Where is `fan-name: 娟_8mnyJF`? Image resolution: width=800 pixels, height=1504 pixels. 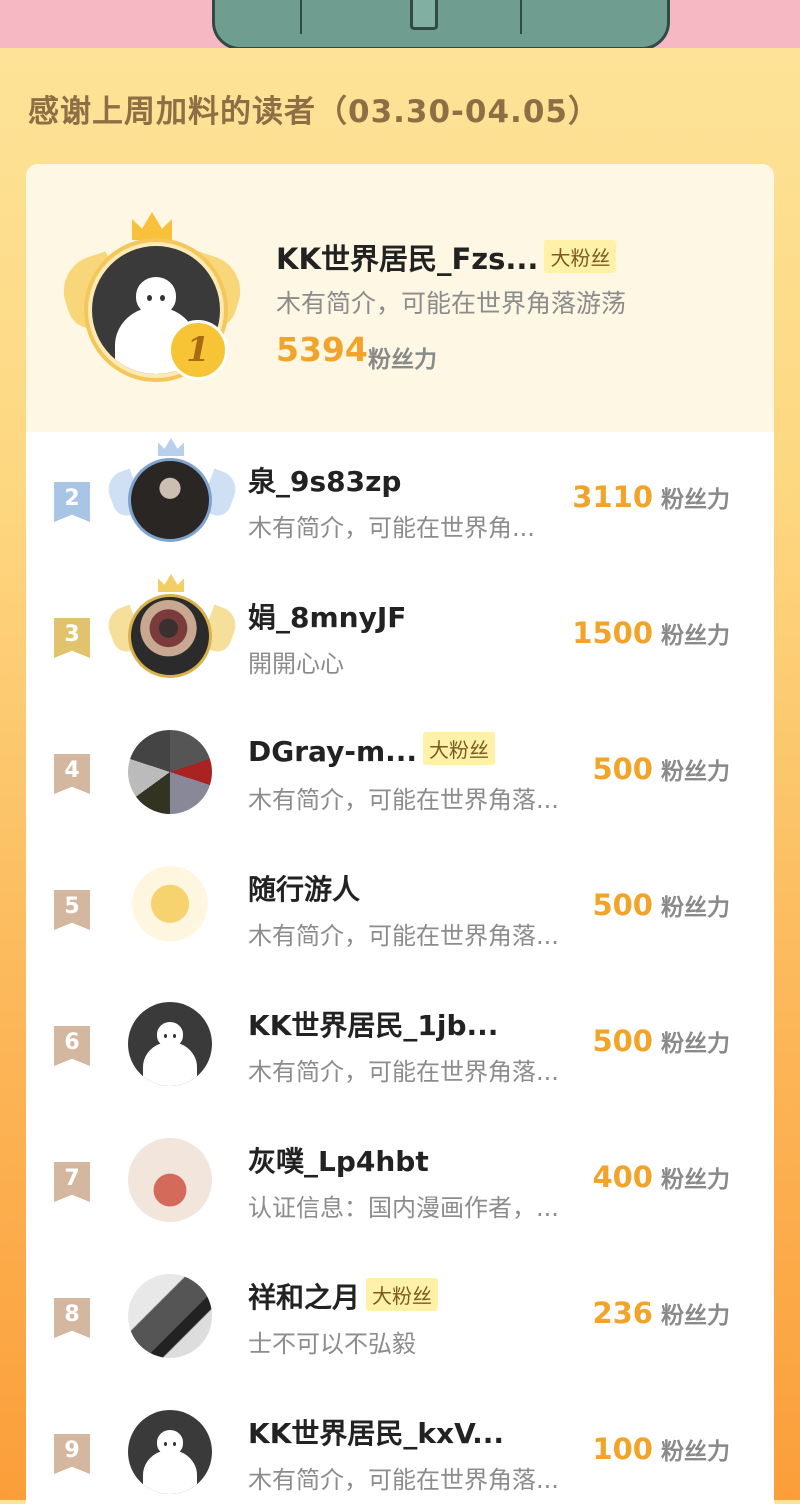
fan-name: 娟_8mnyJF is located at coordinates (327, 616).